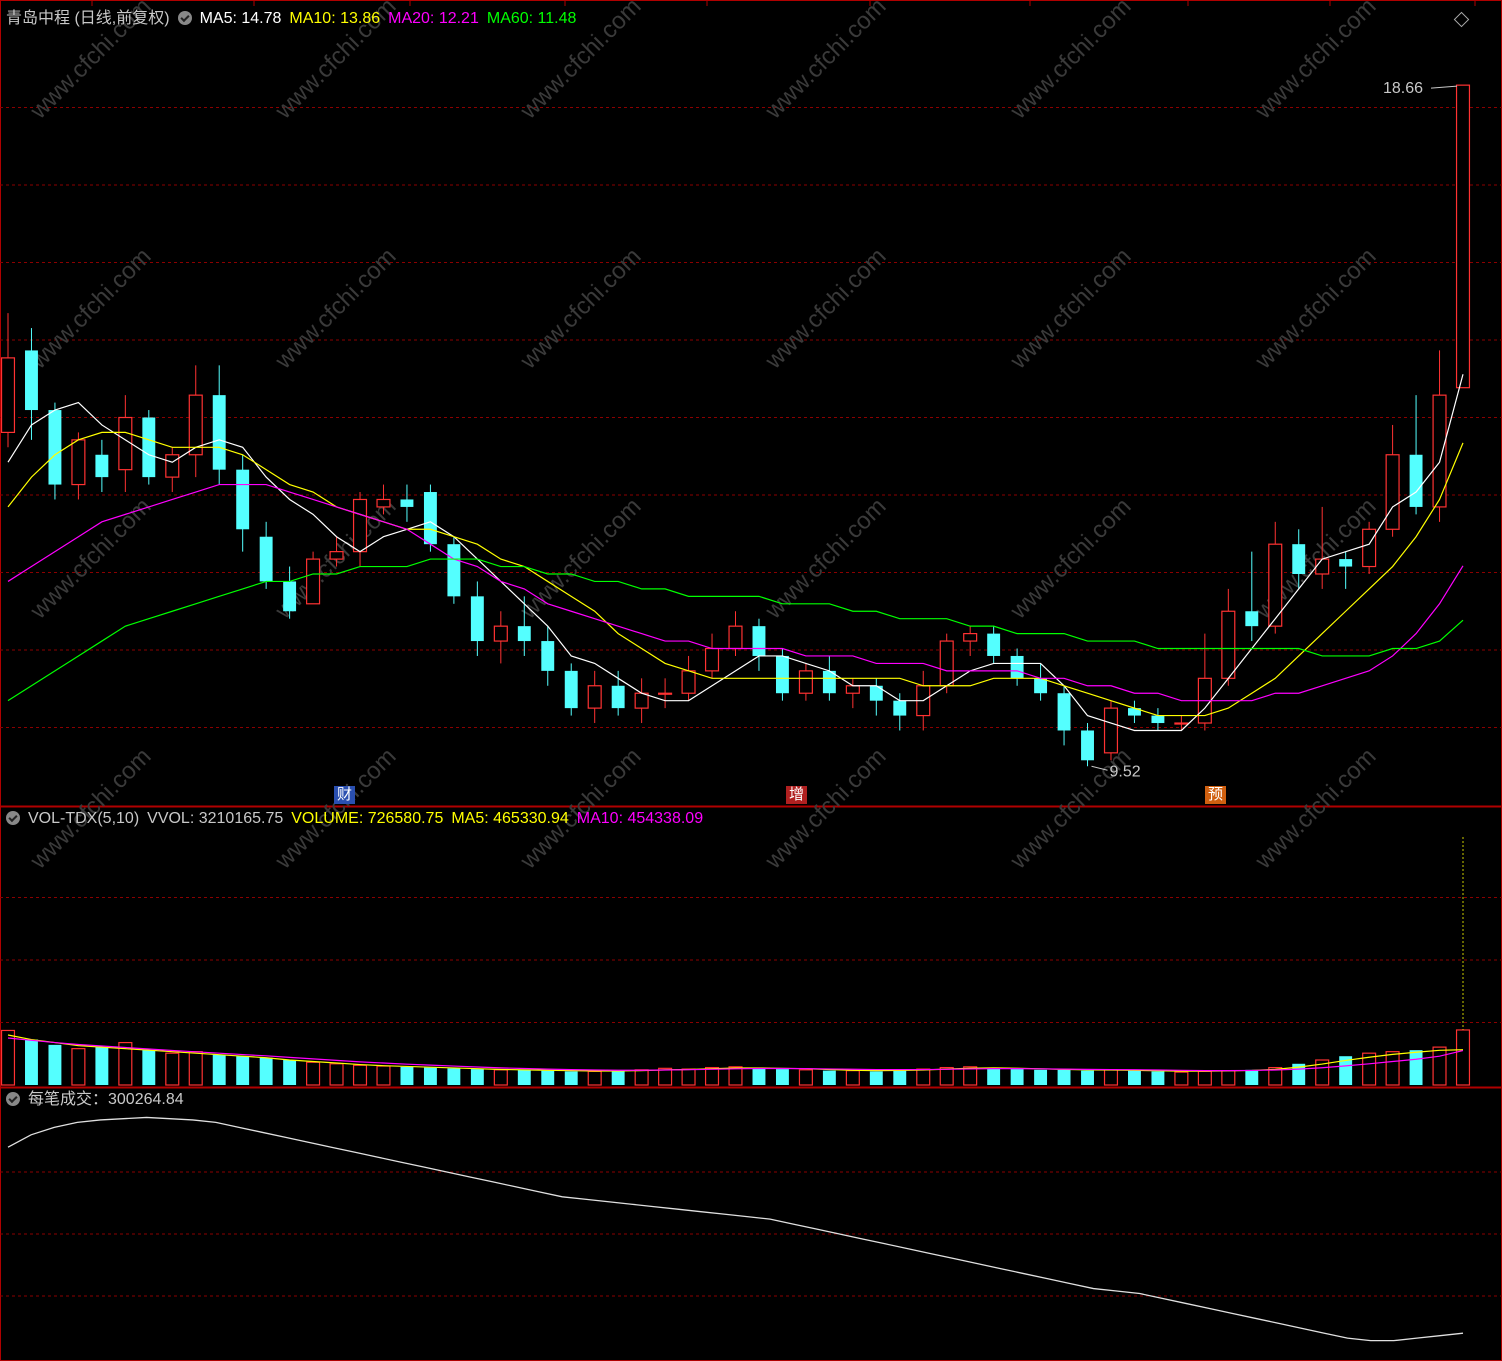  What do you see at coordinates (531, 18) in the screenshot?
I see `ma60-label: MA60: 11.48` at bounding box center [531, 18].